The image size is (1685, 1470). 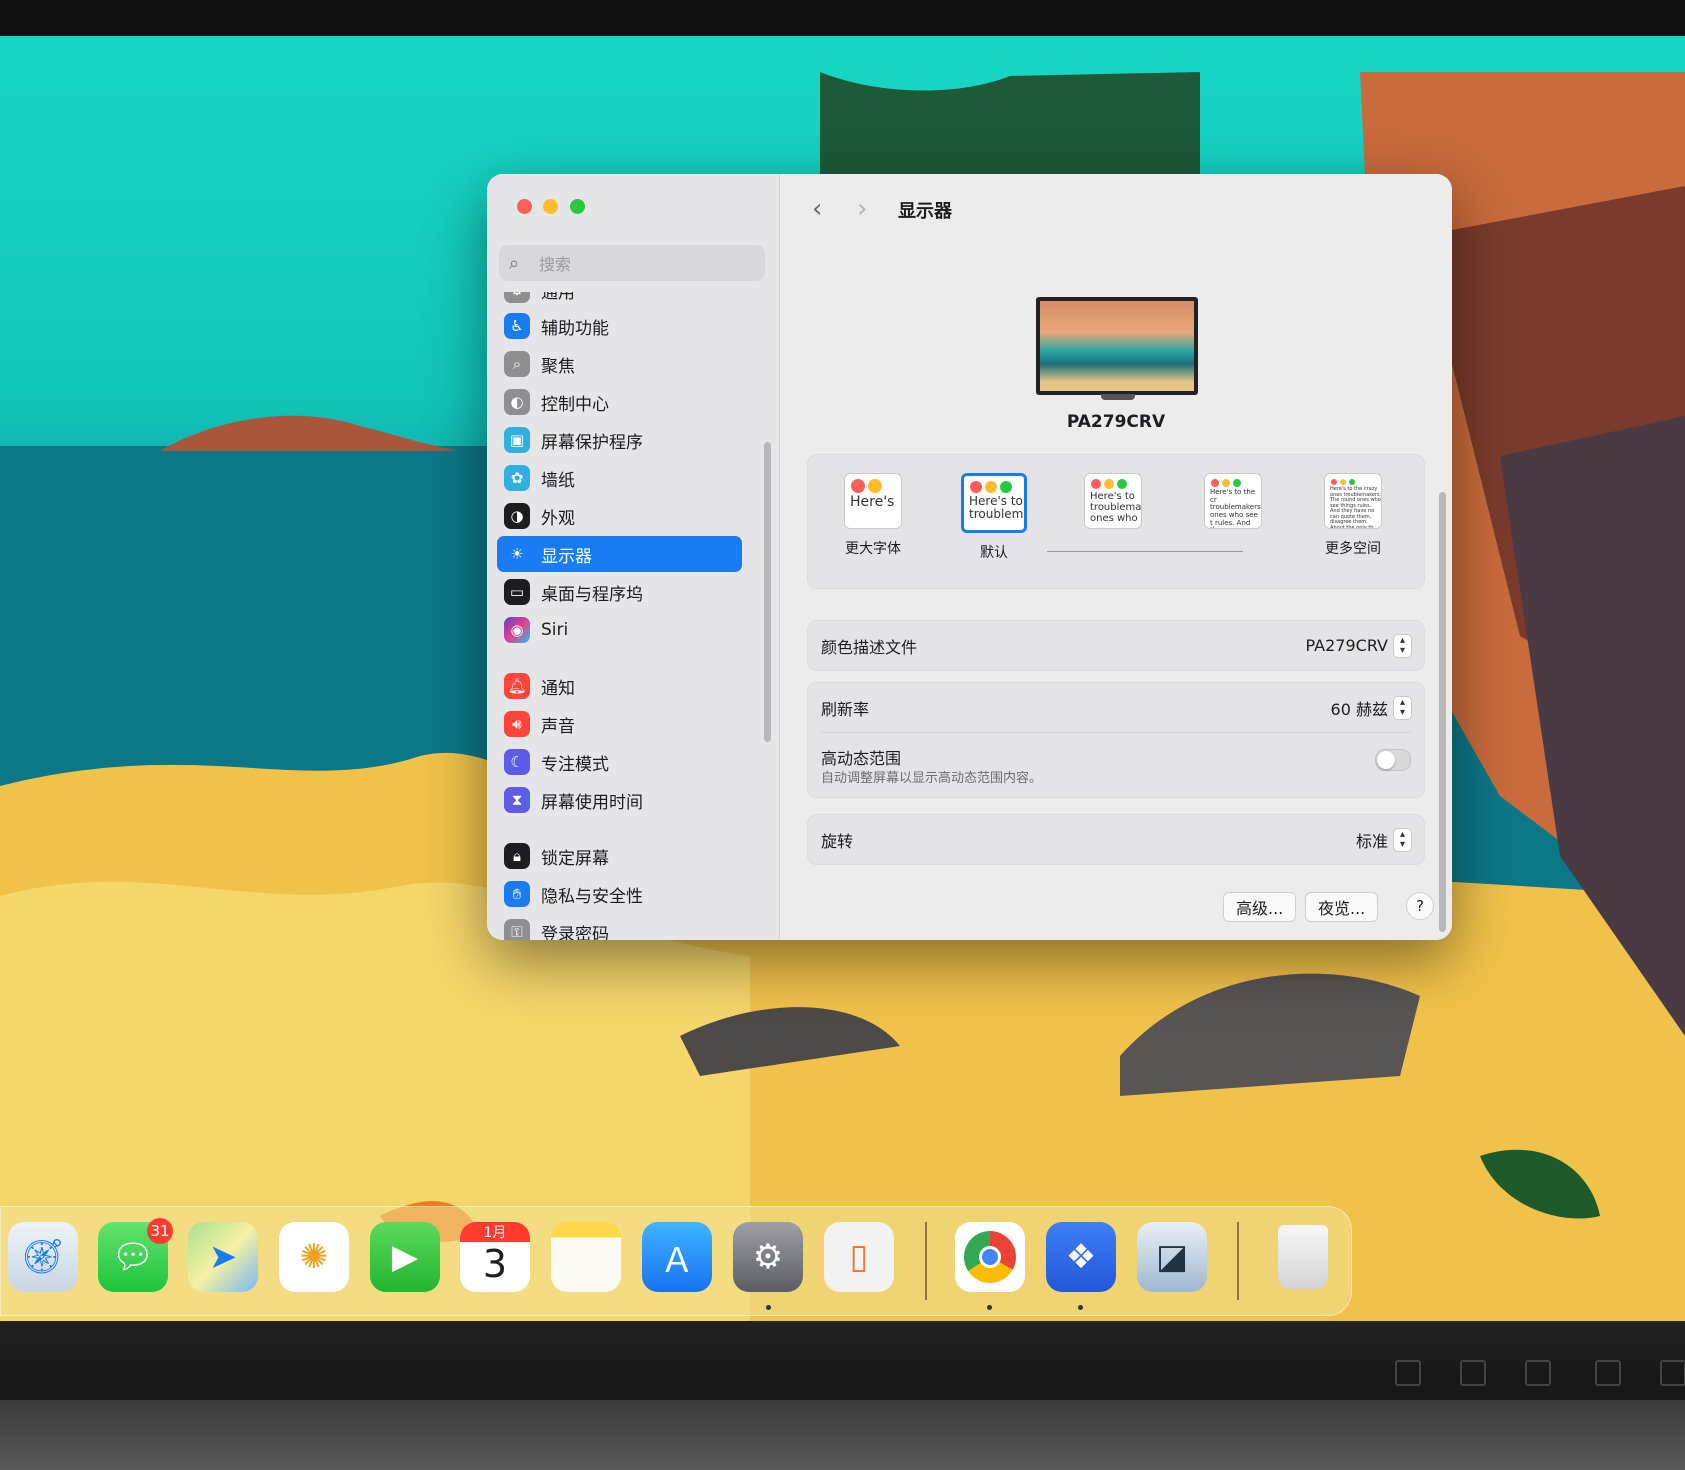 What do you see at coordinates (1359, 709) in the screenshot?
I see `refresh-rate-value: 60 赫兹` at bounding box center [1359, 709].